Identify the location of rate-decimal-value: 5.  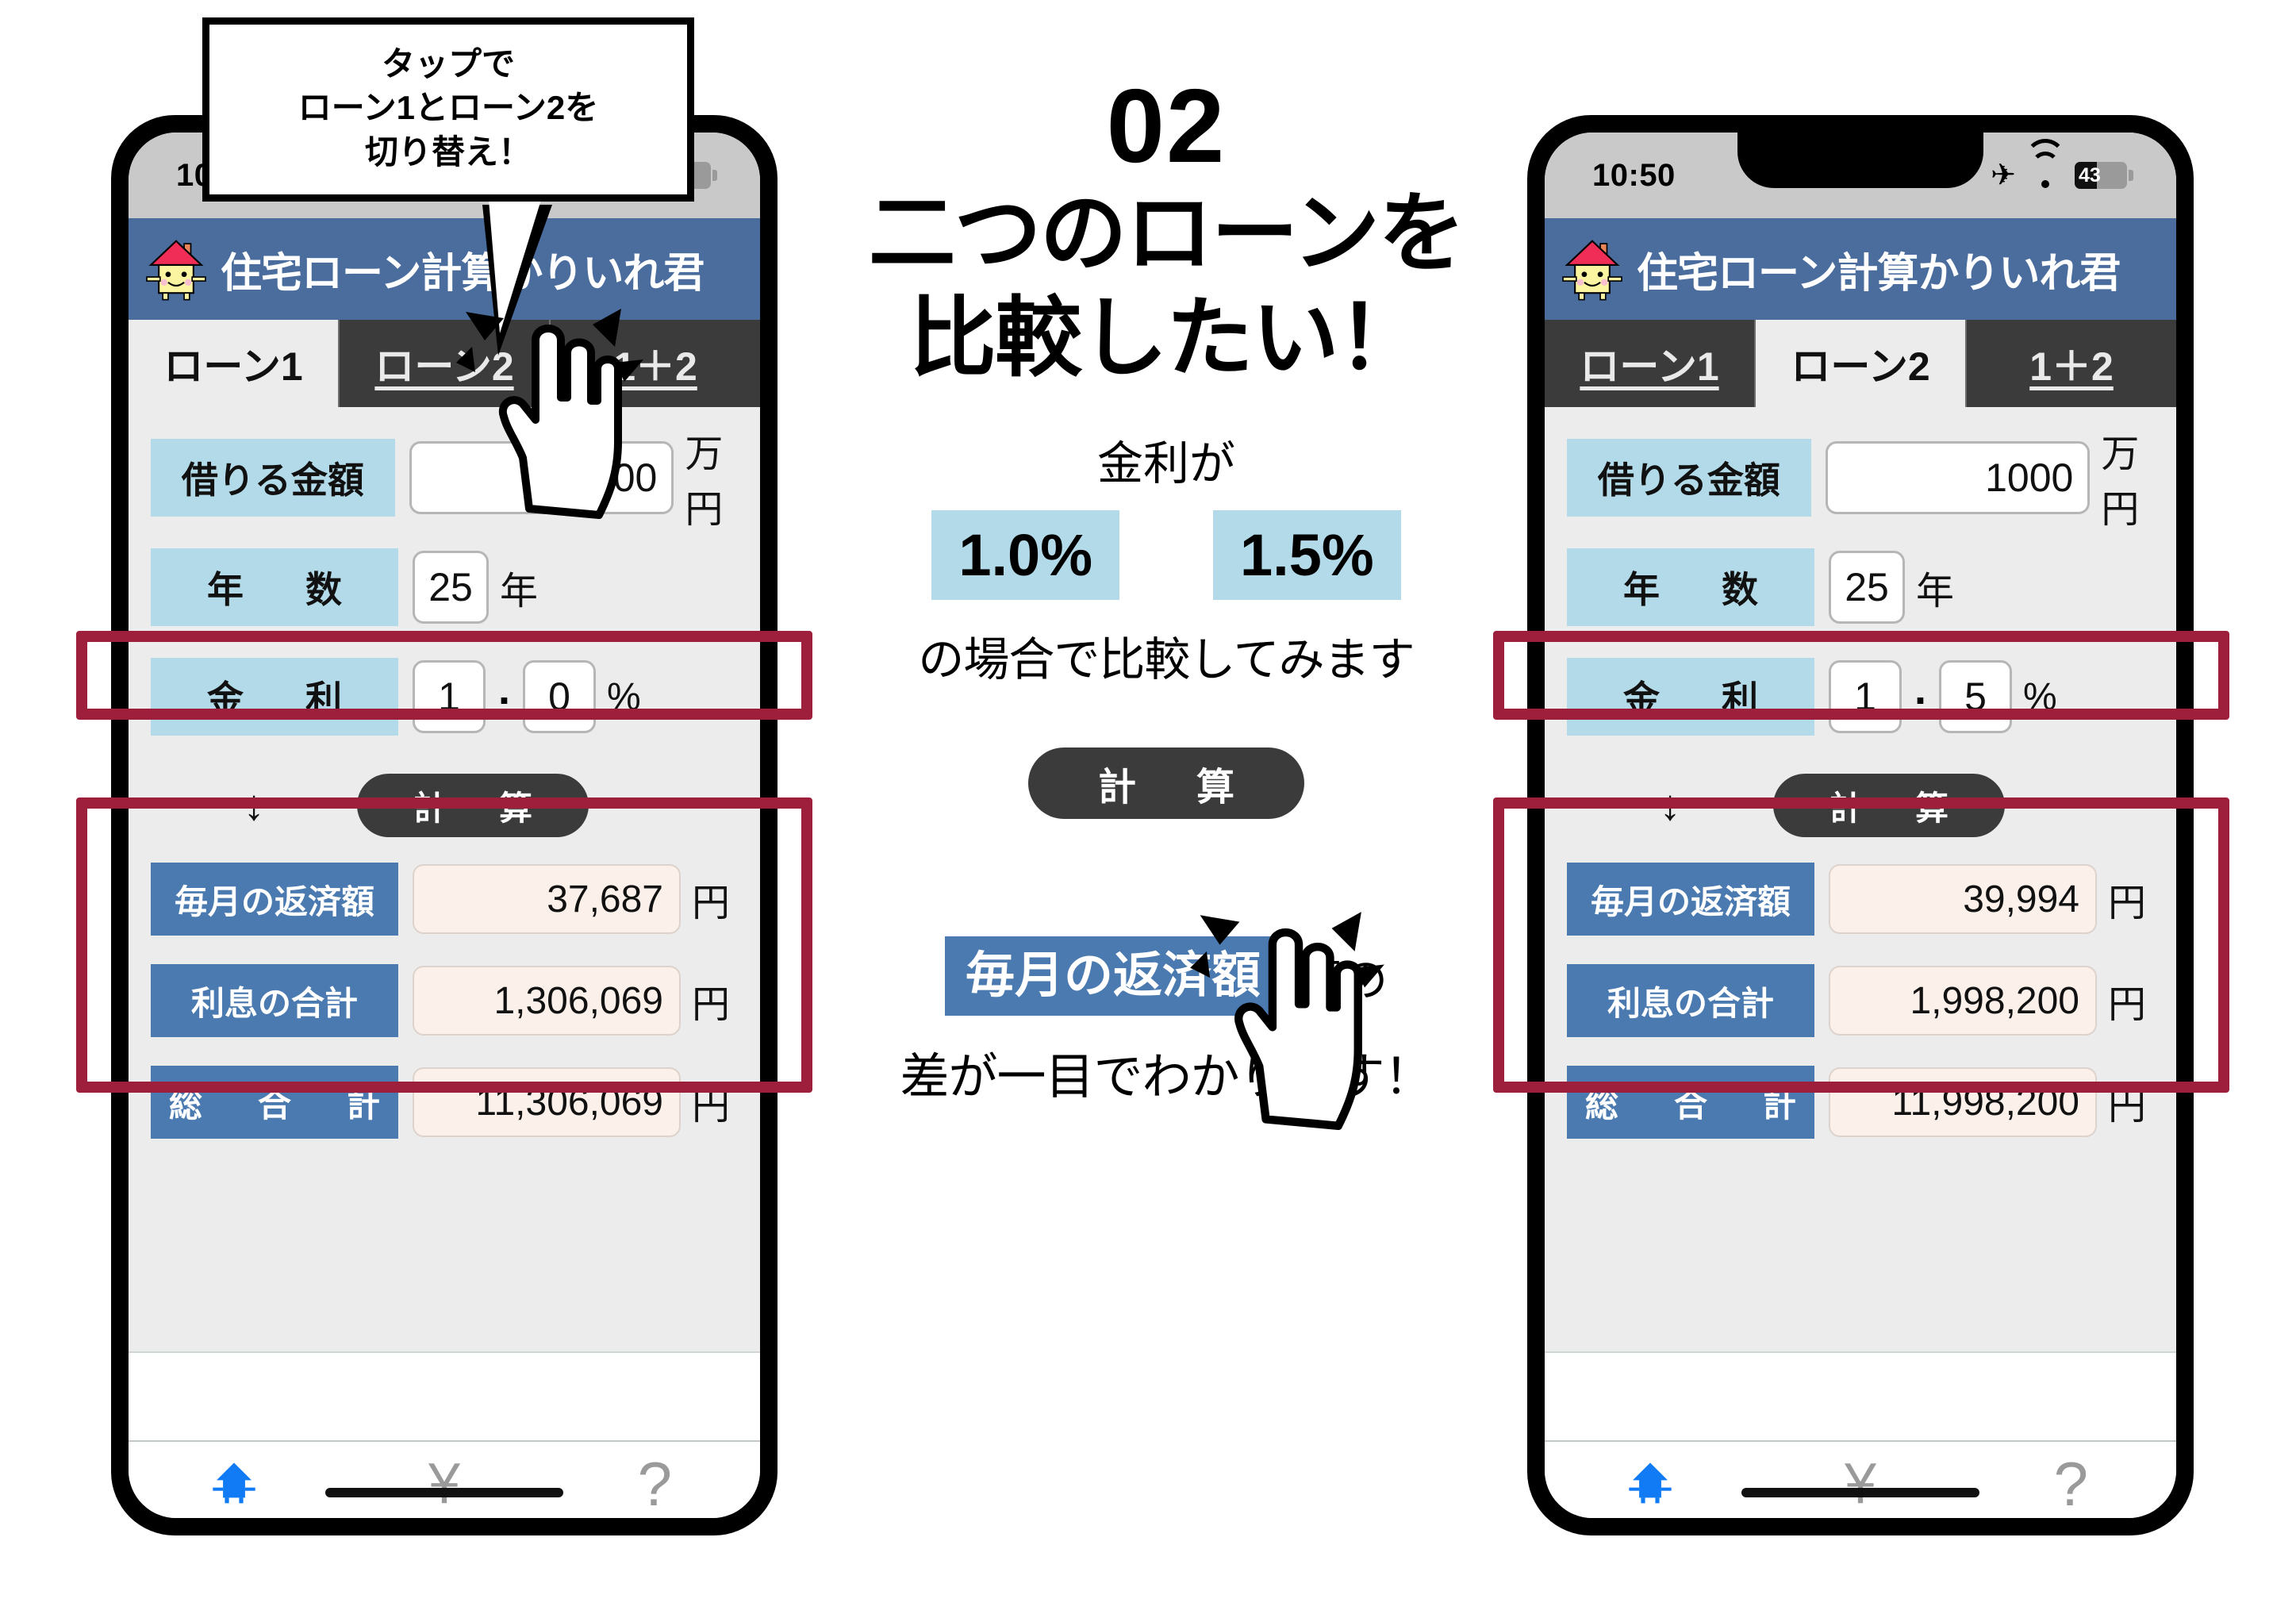
(1975, 696).